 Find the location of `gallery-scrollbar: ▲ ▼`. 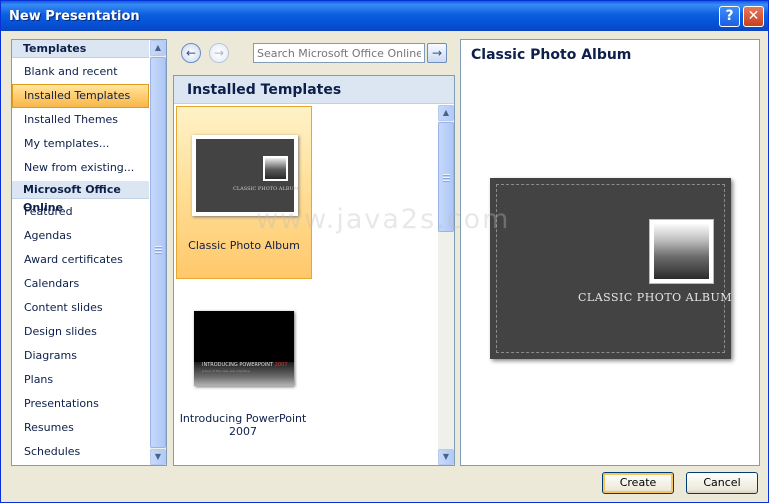

gallery-scrollbar: ▲ ▼ is located at coordinates (446, 285).